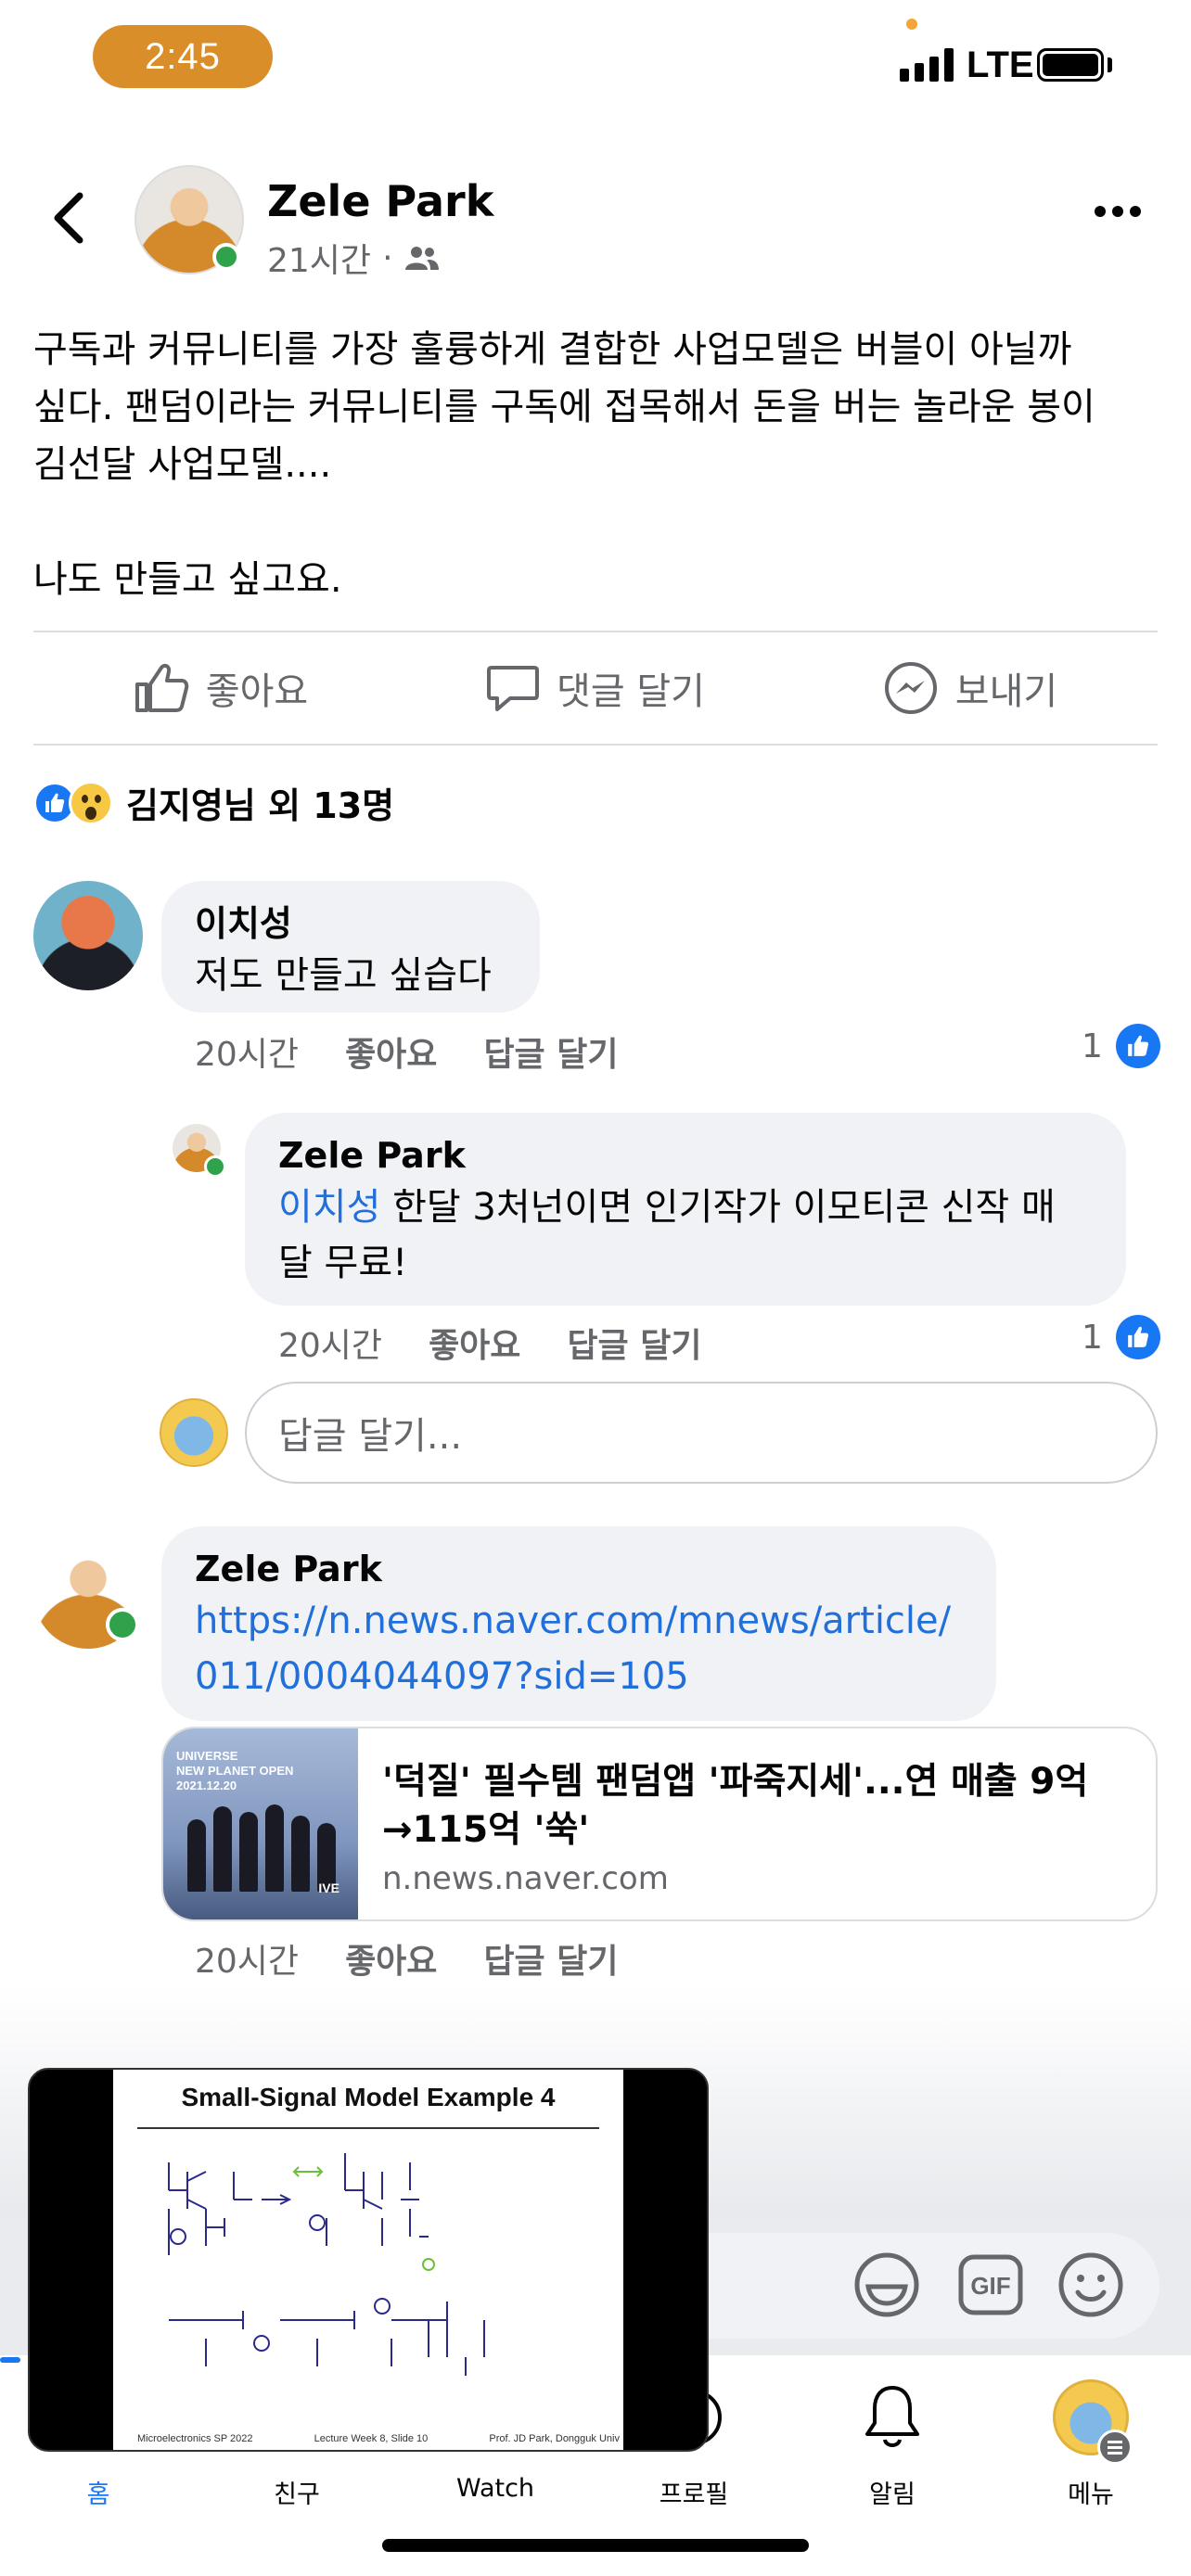 Image resolution: width=1191 pixels, height=2576 pixels. What do you see at coordinates (10, 2360) in the screenshot?
I see `active-tab-indicator` at bounding box center [10, 2360].